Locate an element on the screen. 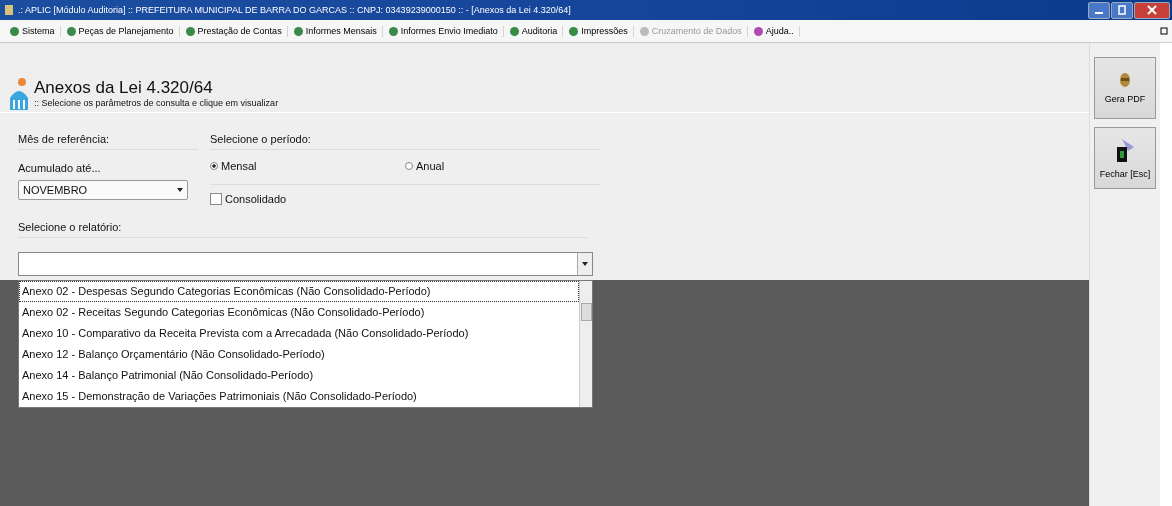 The width and height of the screenshot is (1172, 506). scrollbar is located at coordinates (585, 344).